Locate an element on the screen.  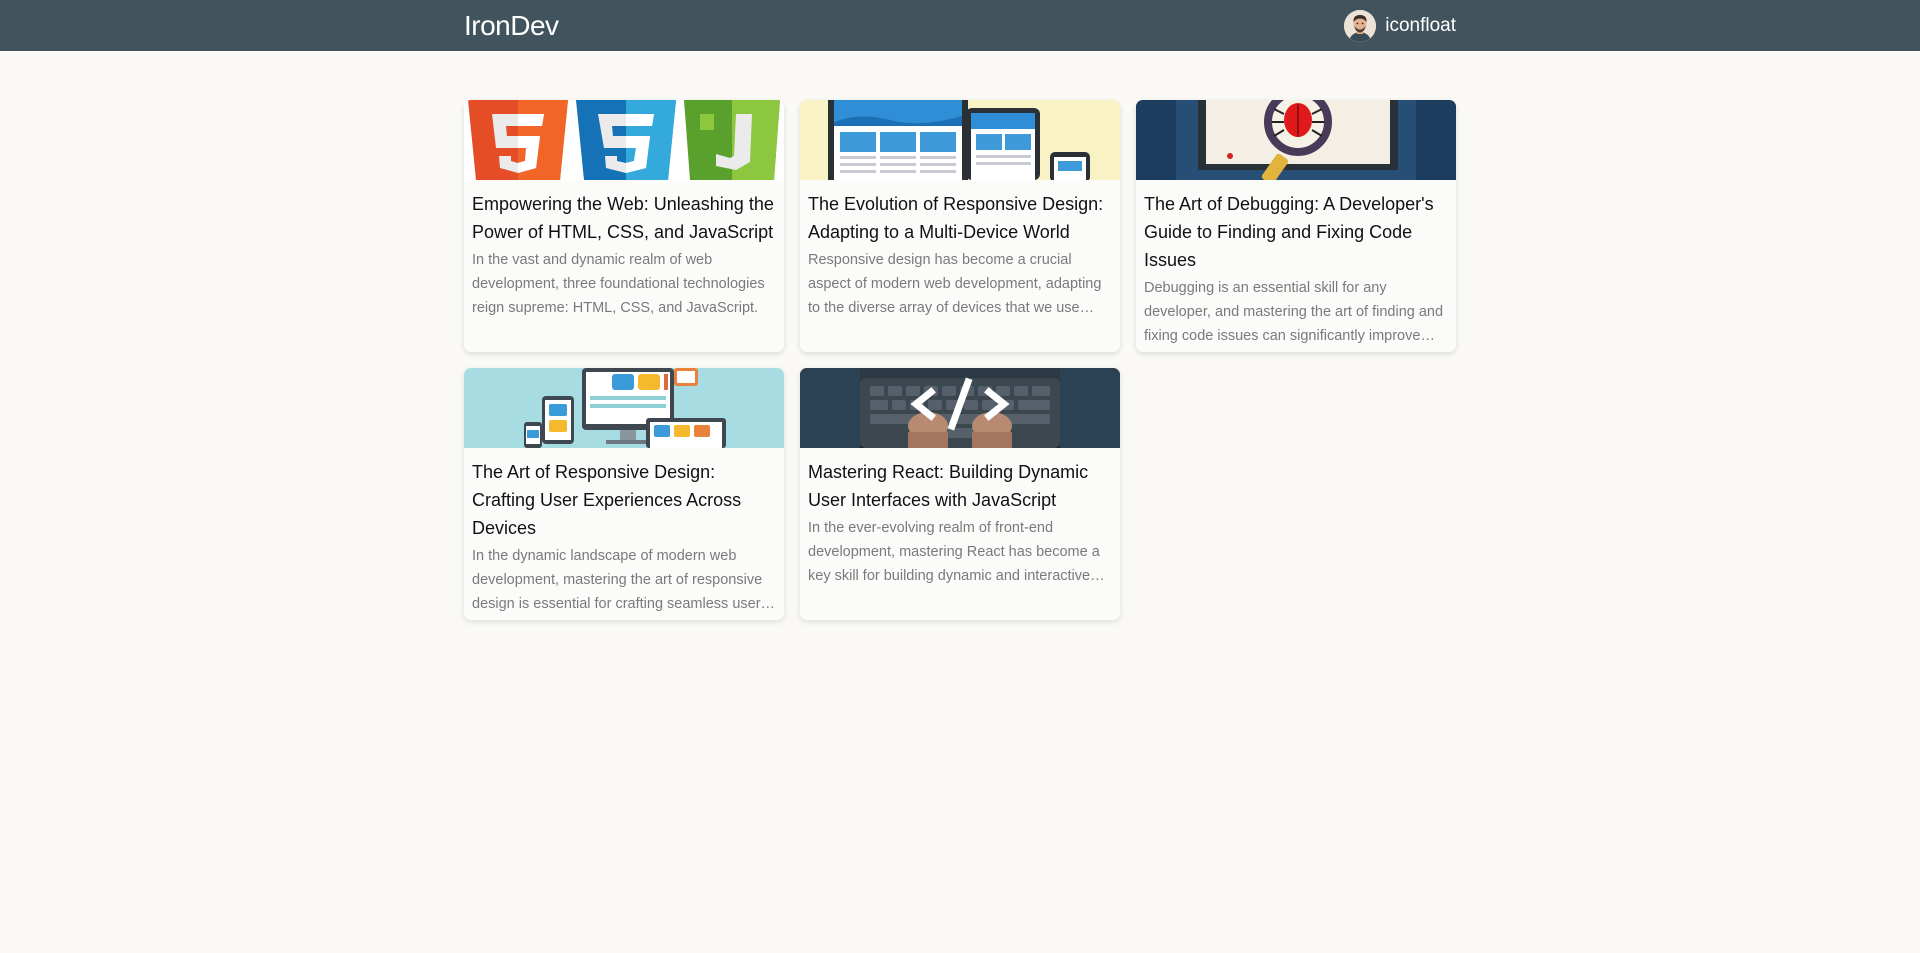
top-navbar: IronDev iconfloat is located at coordinates (960, 25).